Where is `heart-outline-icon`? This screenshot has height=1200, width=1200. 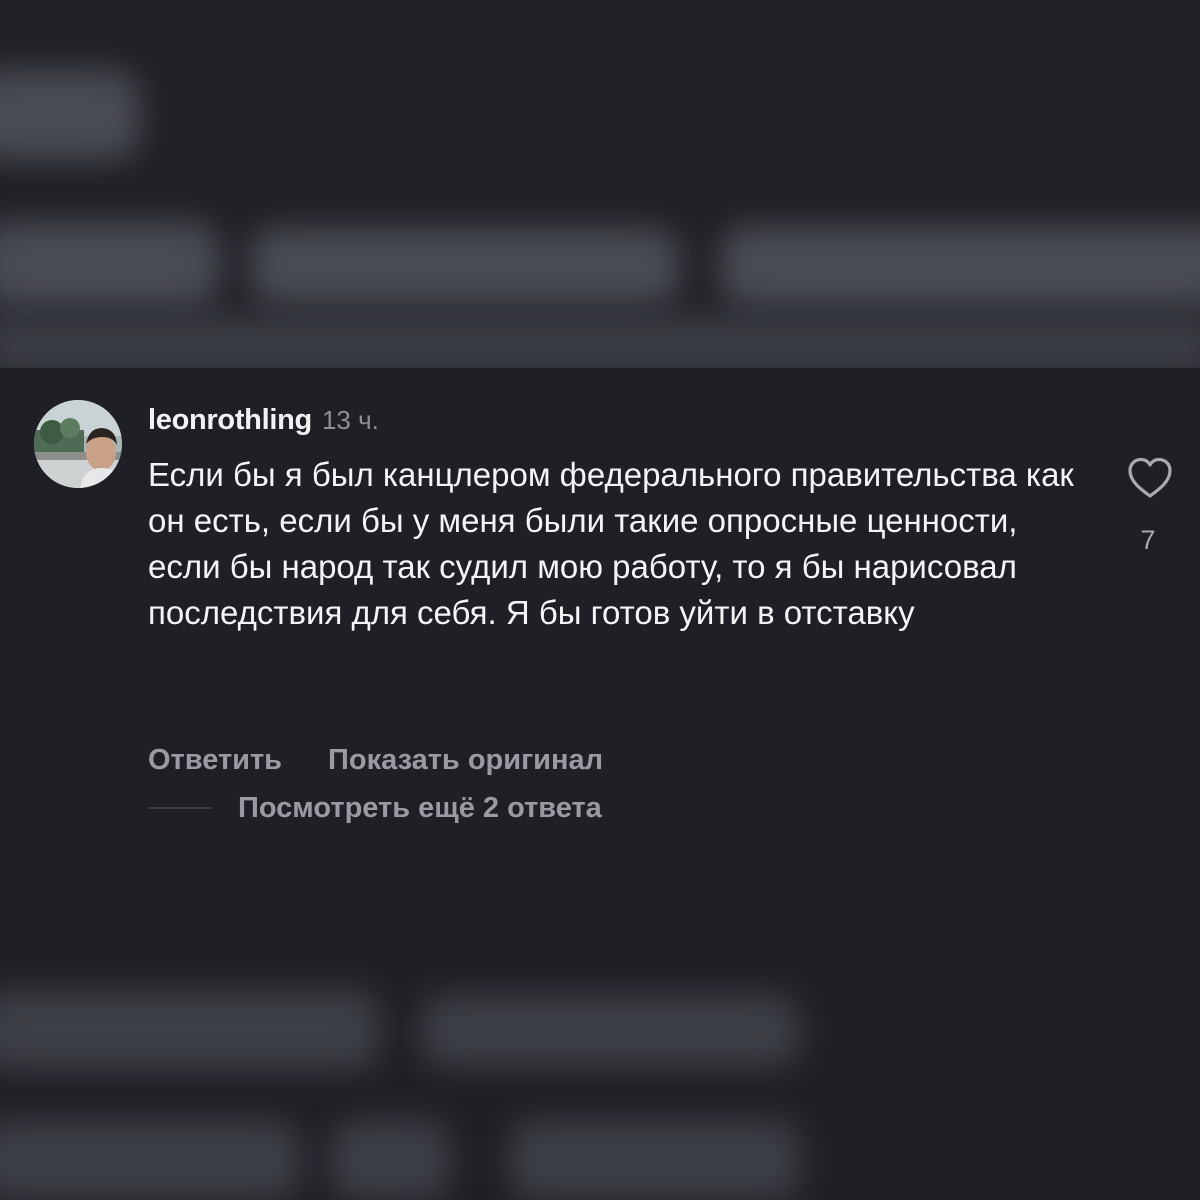 heart-outline-icon is located at coordinates (1150, 477).